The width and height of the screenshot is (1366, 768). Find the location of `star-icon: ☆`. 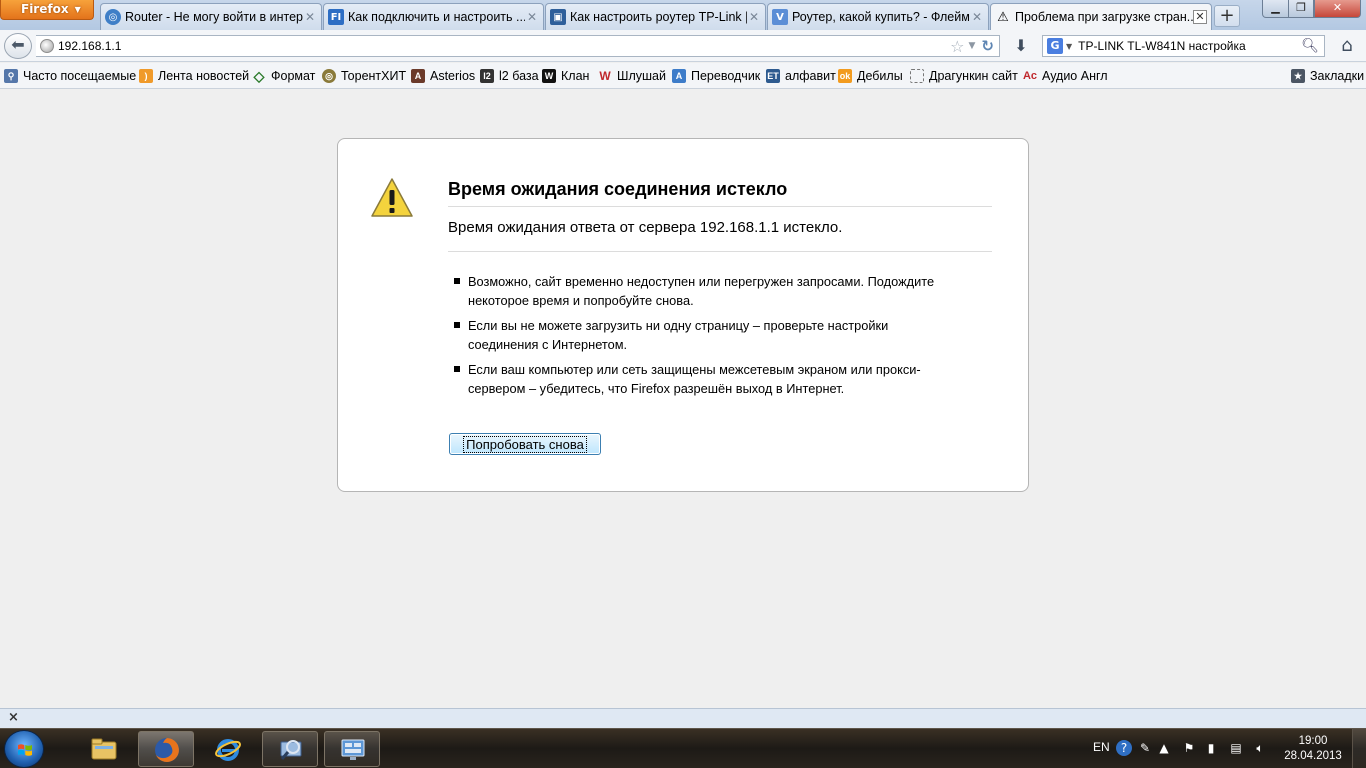

star-icon: ☆ is located at coordinates (957, 46).